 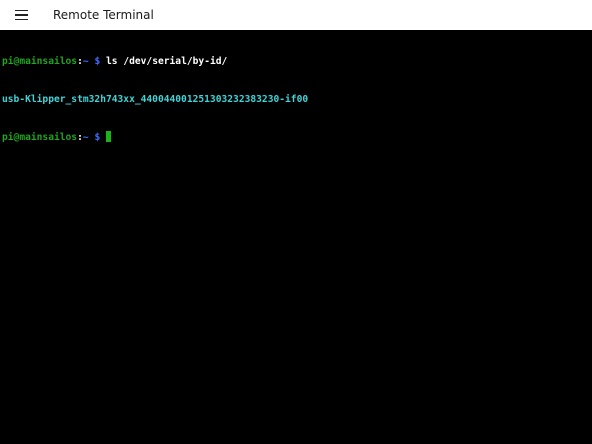 I want to click on hamburger-menu-icon, so click(x=21, y=15).